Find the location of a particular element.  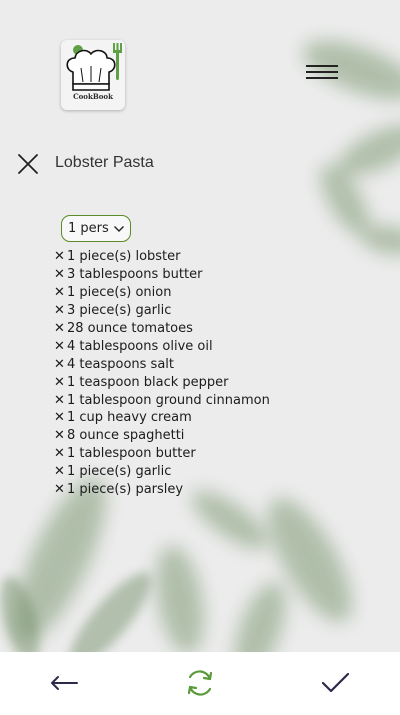

ingredient-item: ✕ 28 ounce tomatoes is located at coordinates (162, 329).